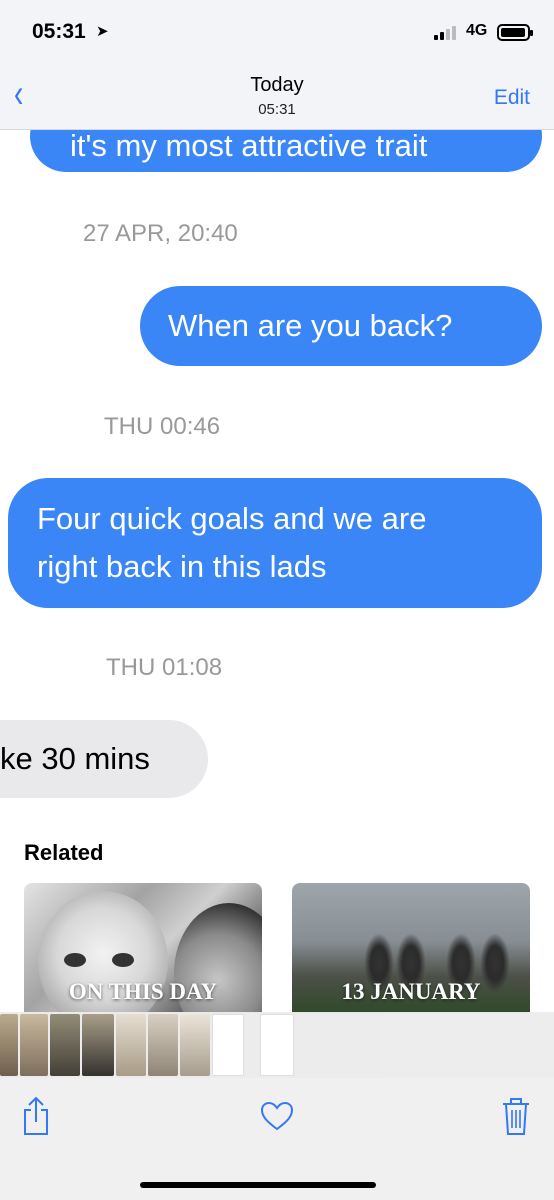 The height and width of the screenshot is (1200, 554). What do you see at coordinates (102, 31) in the screenshot?
I see `location-arrow-icon: ➤` at bounding box center [102, 31].